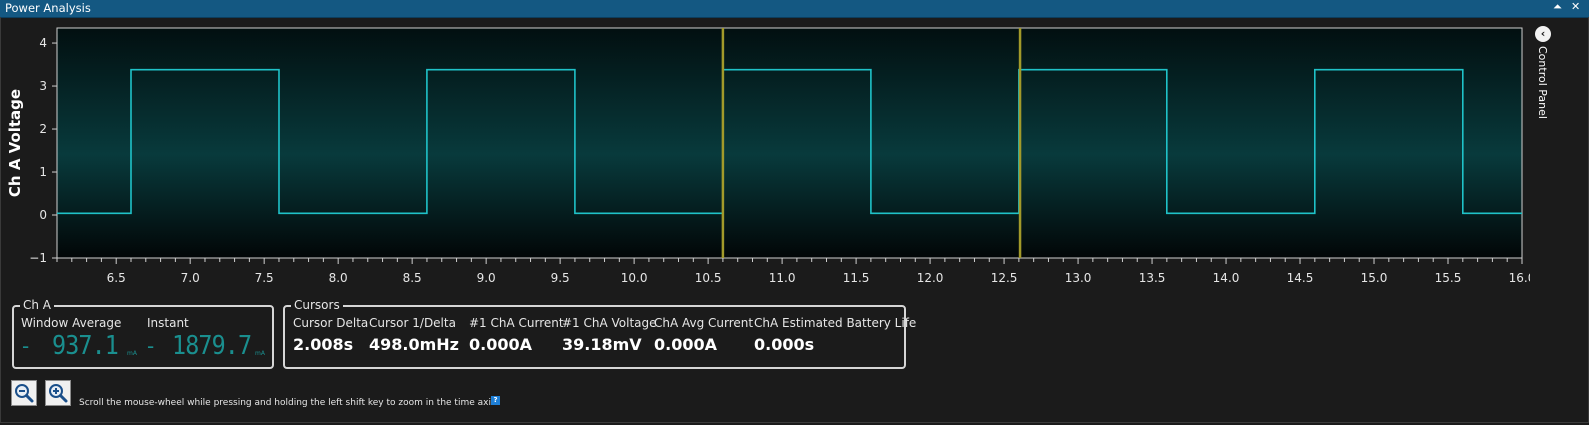 The width and height of the screenshot is (1589, 425). What do you see at coordinates (43, 86) in the screenshot?
I see `y-tick-label: 3` at bounding box center [43, 86].